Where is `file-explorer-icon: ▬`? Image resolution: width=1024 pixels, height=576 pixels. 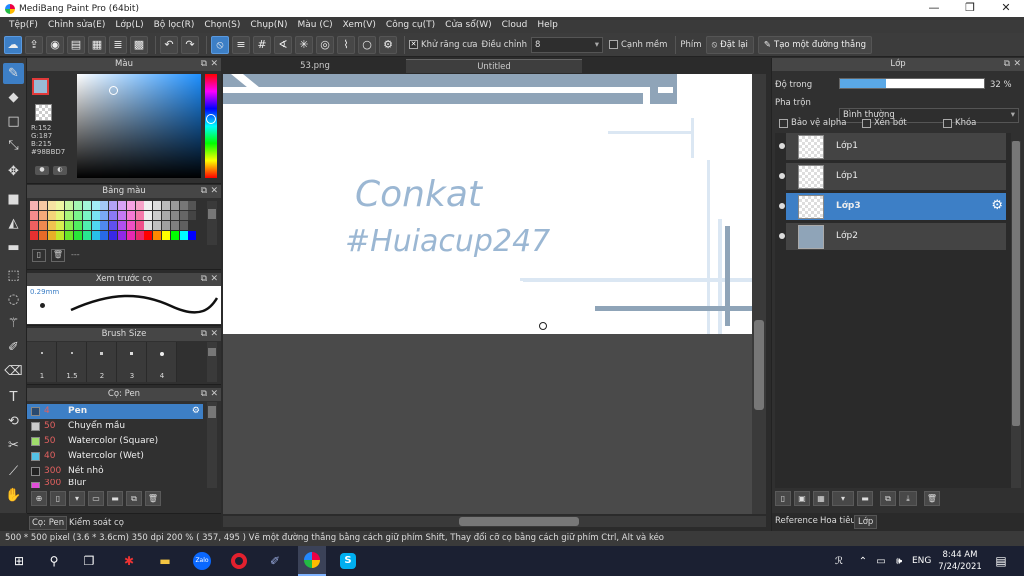
file-explorer-icon: ▬ is located at coordinates (165, 561).